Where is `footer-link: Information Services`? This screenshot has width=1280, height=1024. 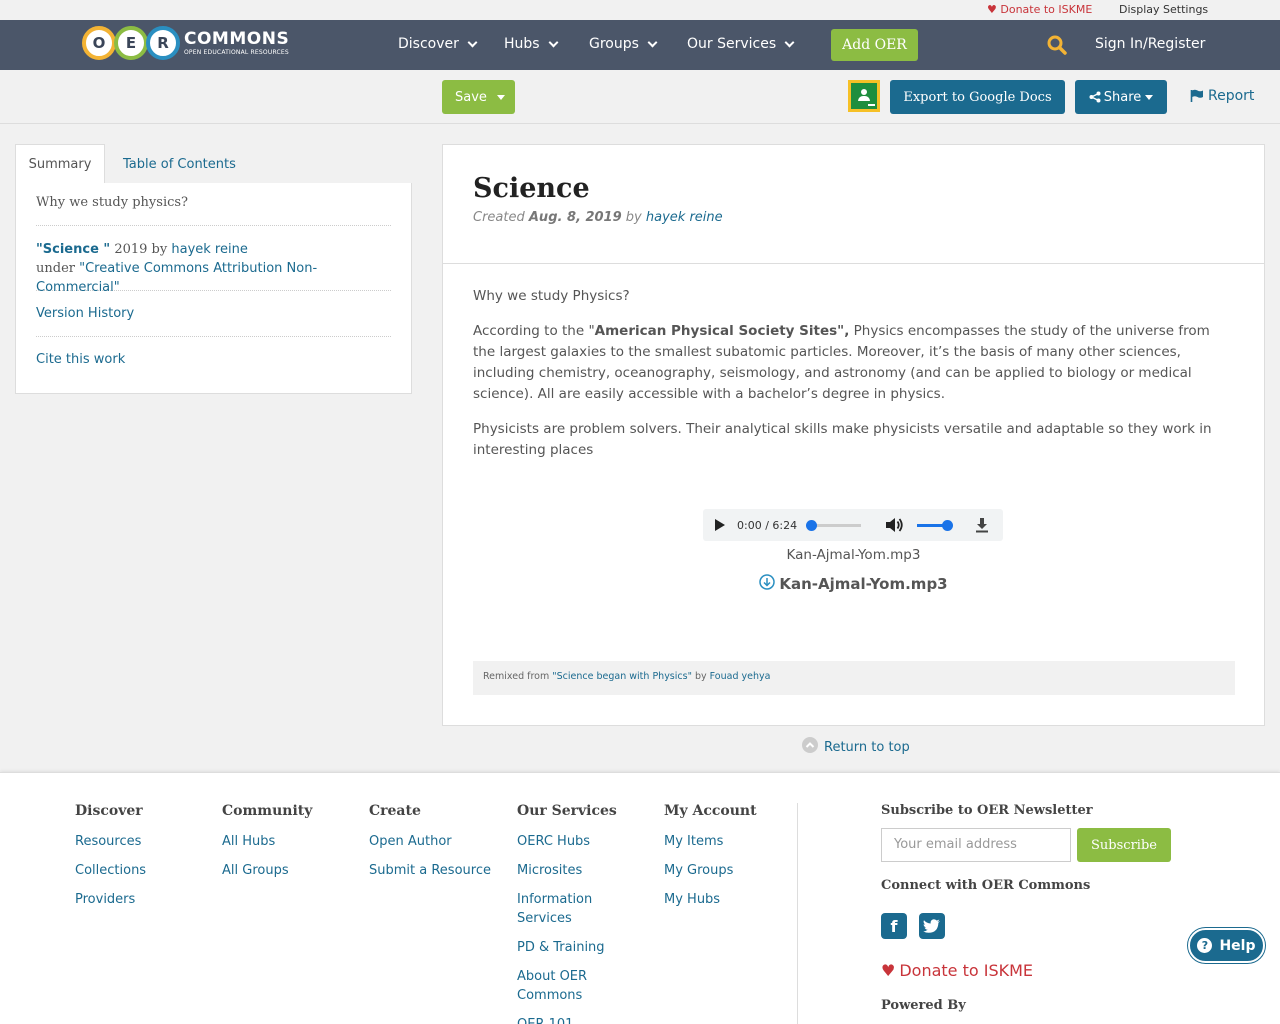
footer-link: Information Services is located at coordinates (567, 909).